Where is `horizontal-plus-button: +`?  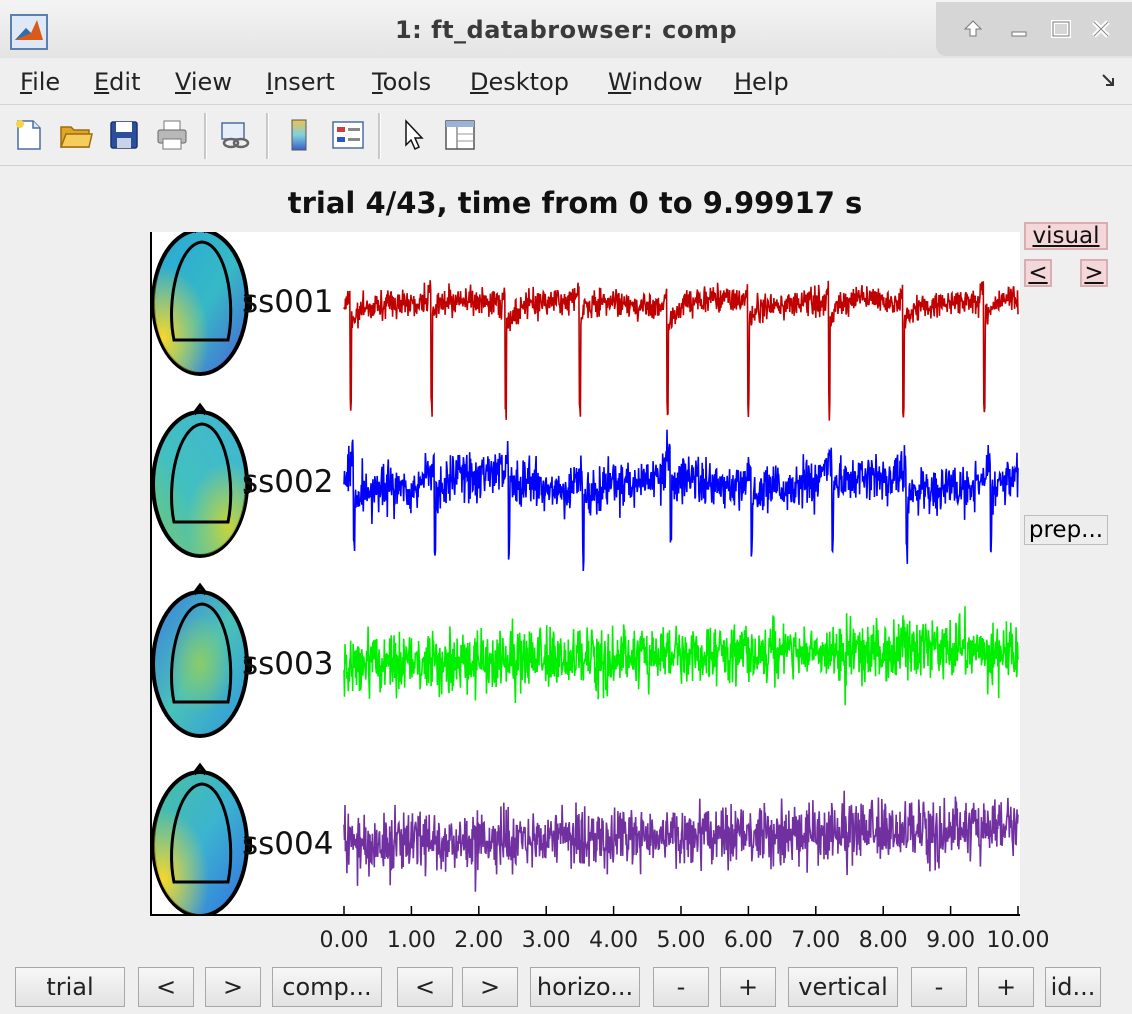
horizontal-plus-button: + is located at coordinates (748, 987).